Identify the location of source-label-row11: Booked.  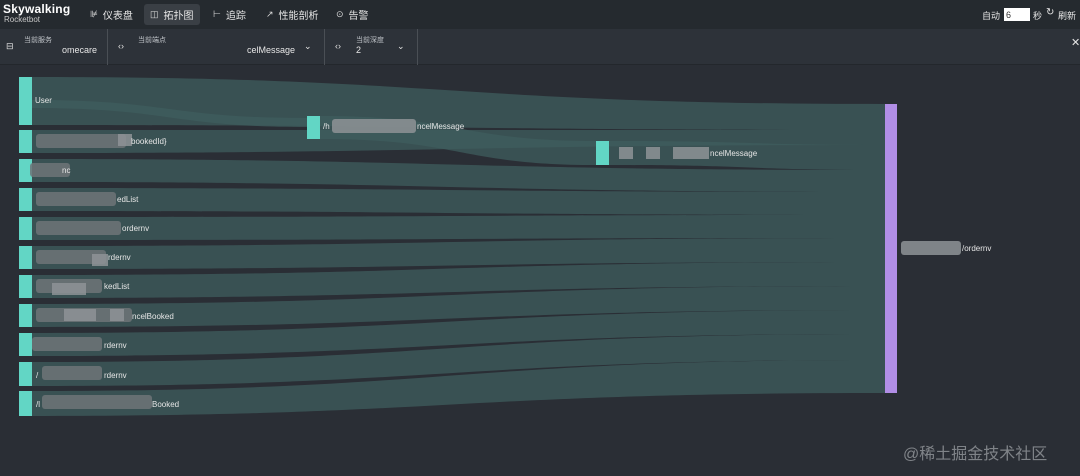
(165, 404).